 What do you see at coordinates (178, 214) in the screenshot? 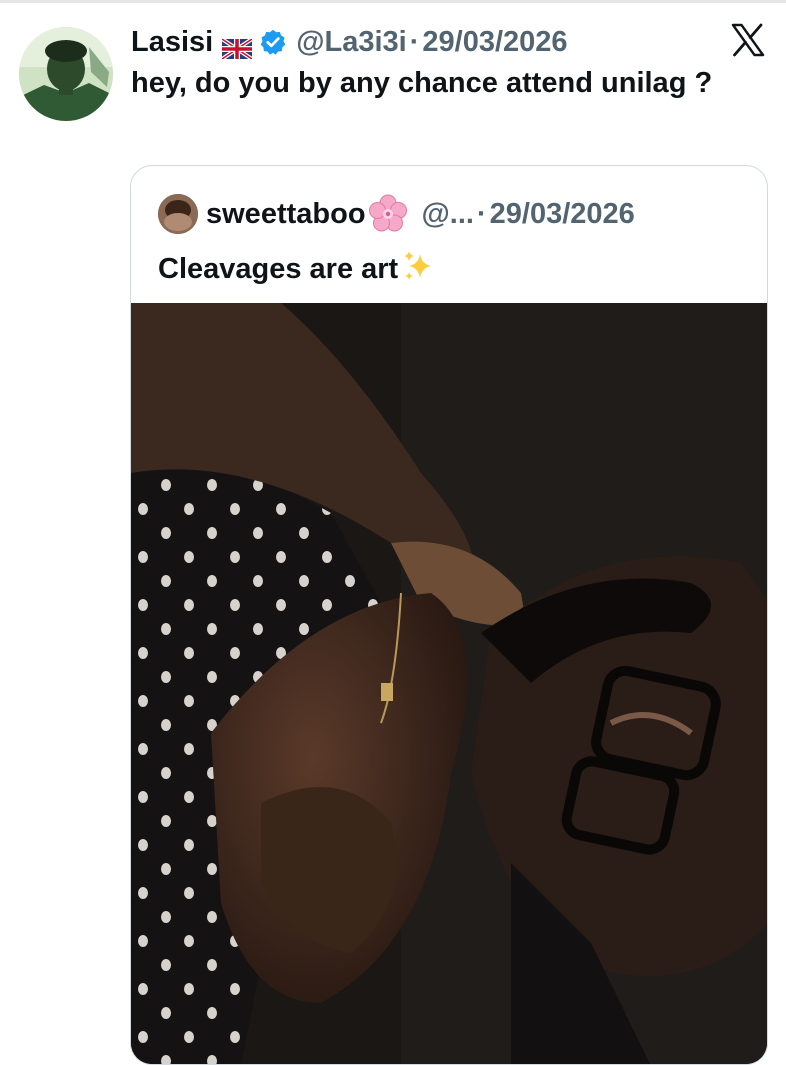
I see `quoted-avatar` at bounding box center [178, 214].